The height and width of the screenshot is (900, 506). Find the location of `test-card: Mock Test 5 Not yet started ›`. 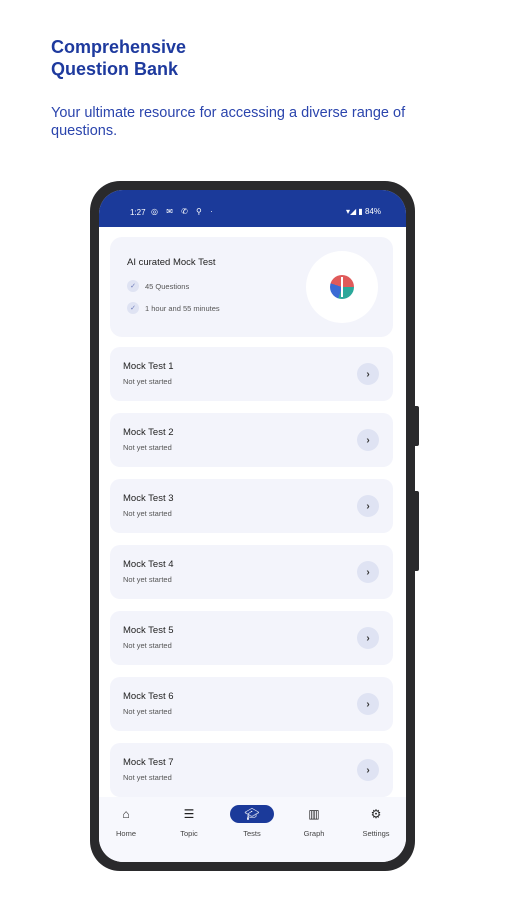

test-card: Mock Test 5 Not yet started › is located at coordinates (251, 638).